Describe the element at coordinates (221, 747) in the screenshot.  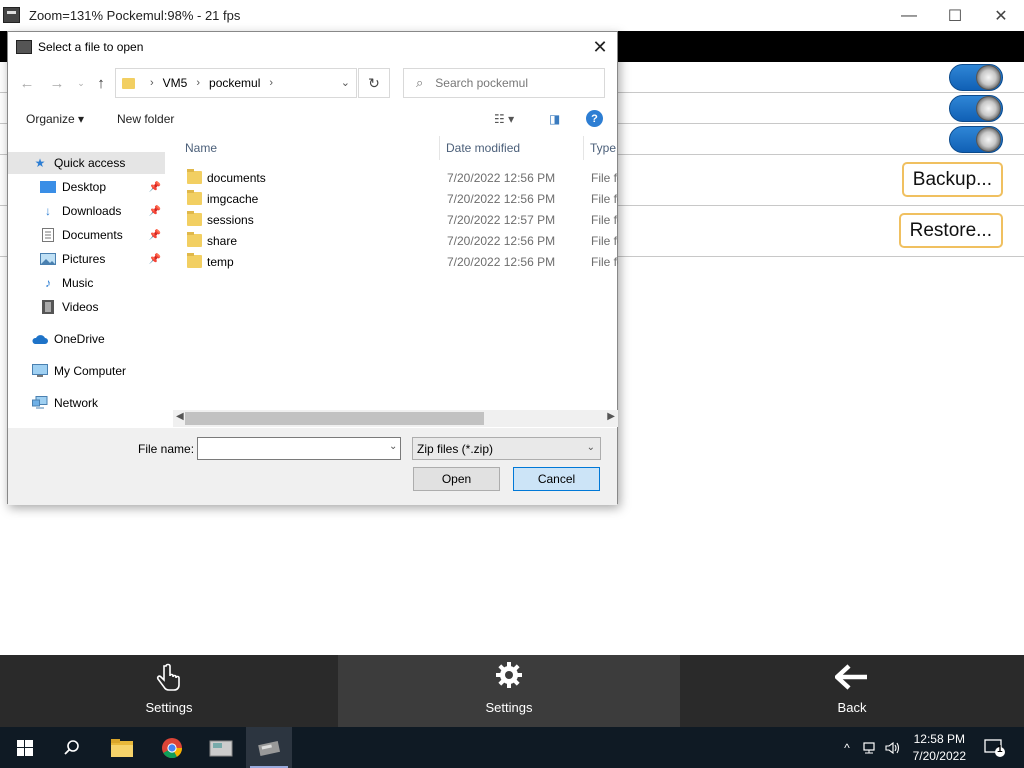
I see `app-taskbar-icon` at that location.